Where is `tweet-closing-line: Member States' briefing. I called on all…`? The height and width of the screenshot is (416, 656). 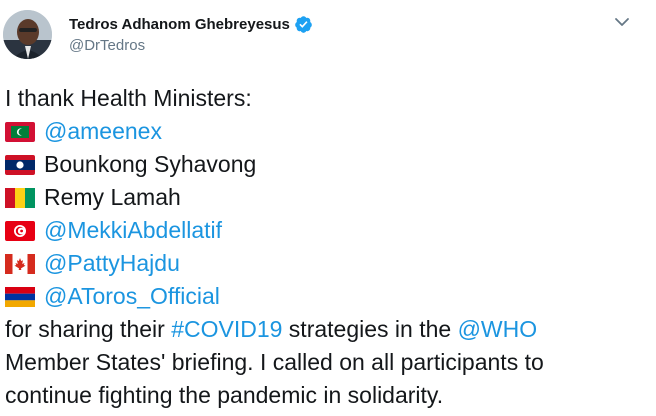
tweet-closing-line: Member States' briefing. I called on all… is located at coordinates (274, 362).